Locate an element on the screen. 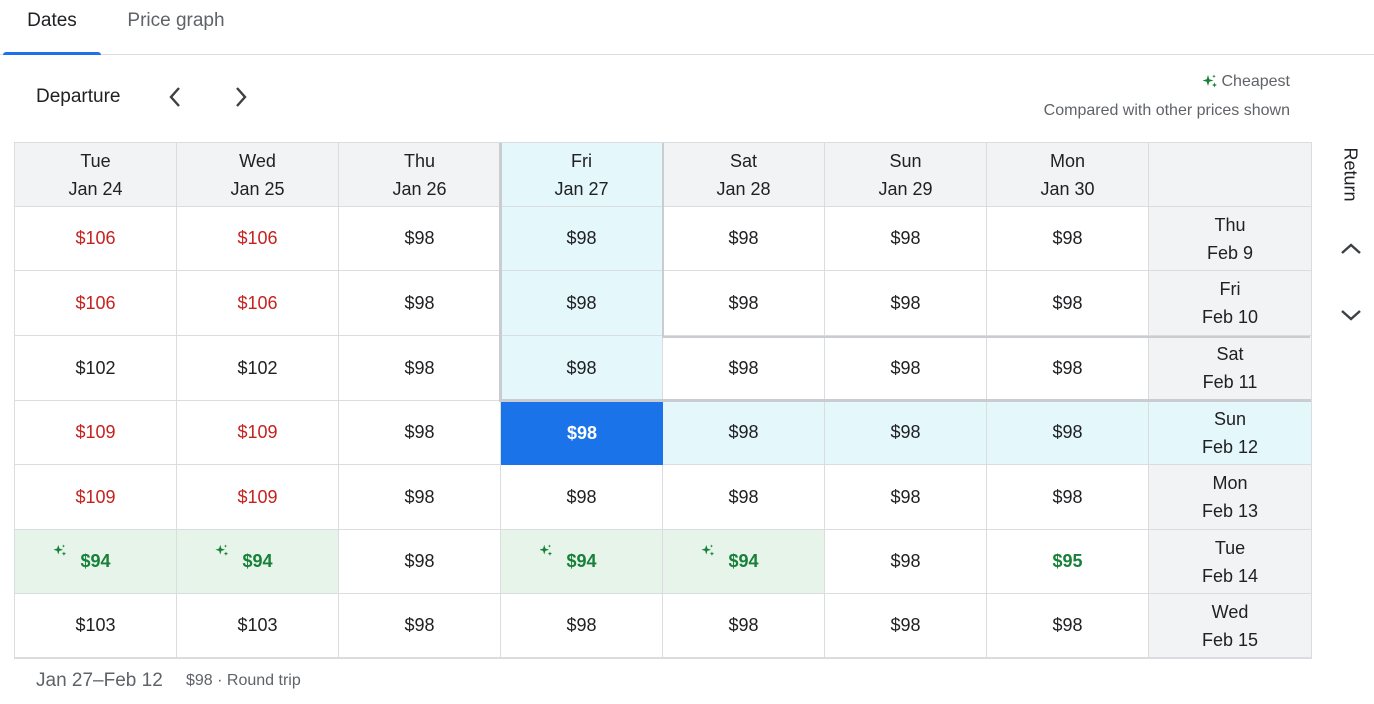 Image resolution: width=1374 pixels, height=704 pixels. return-date: Feb 15 is located at coordinates (1230, 639).